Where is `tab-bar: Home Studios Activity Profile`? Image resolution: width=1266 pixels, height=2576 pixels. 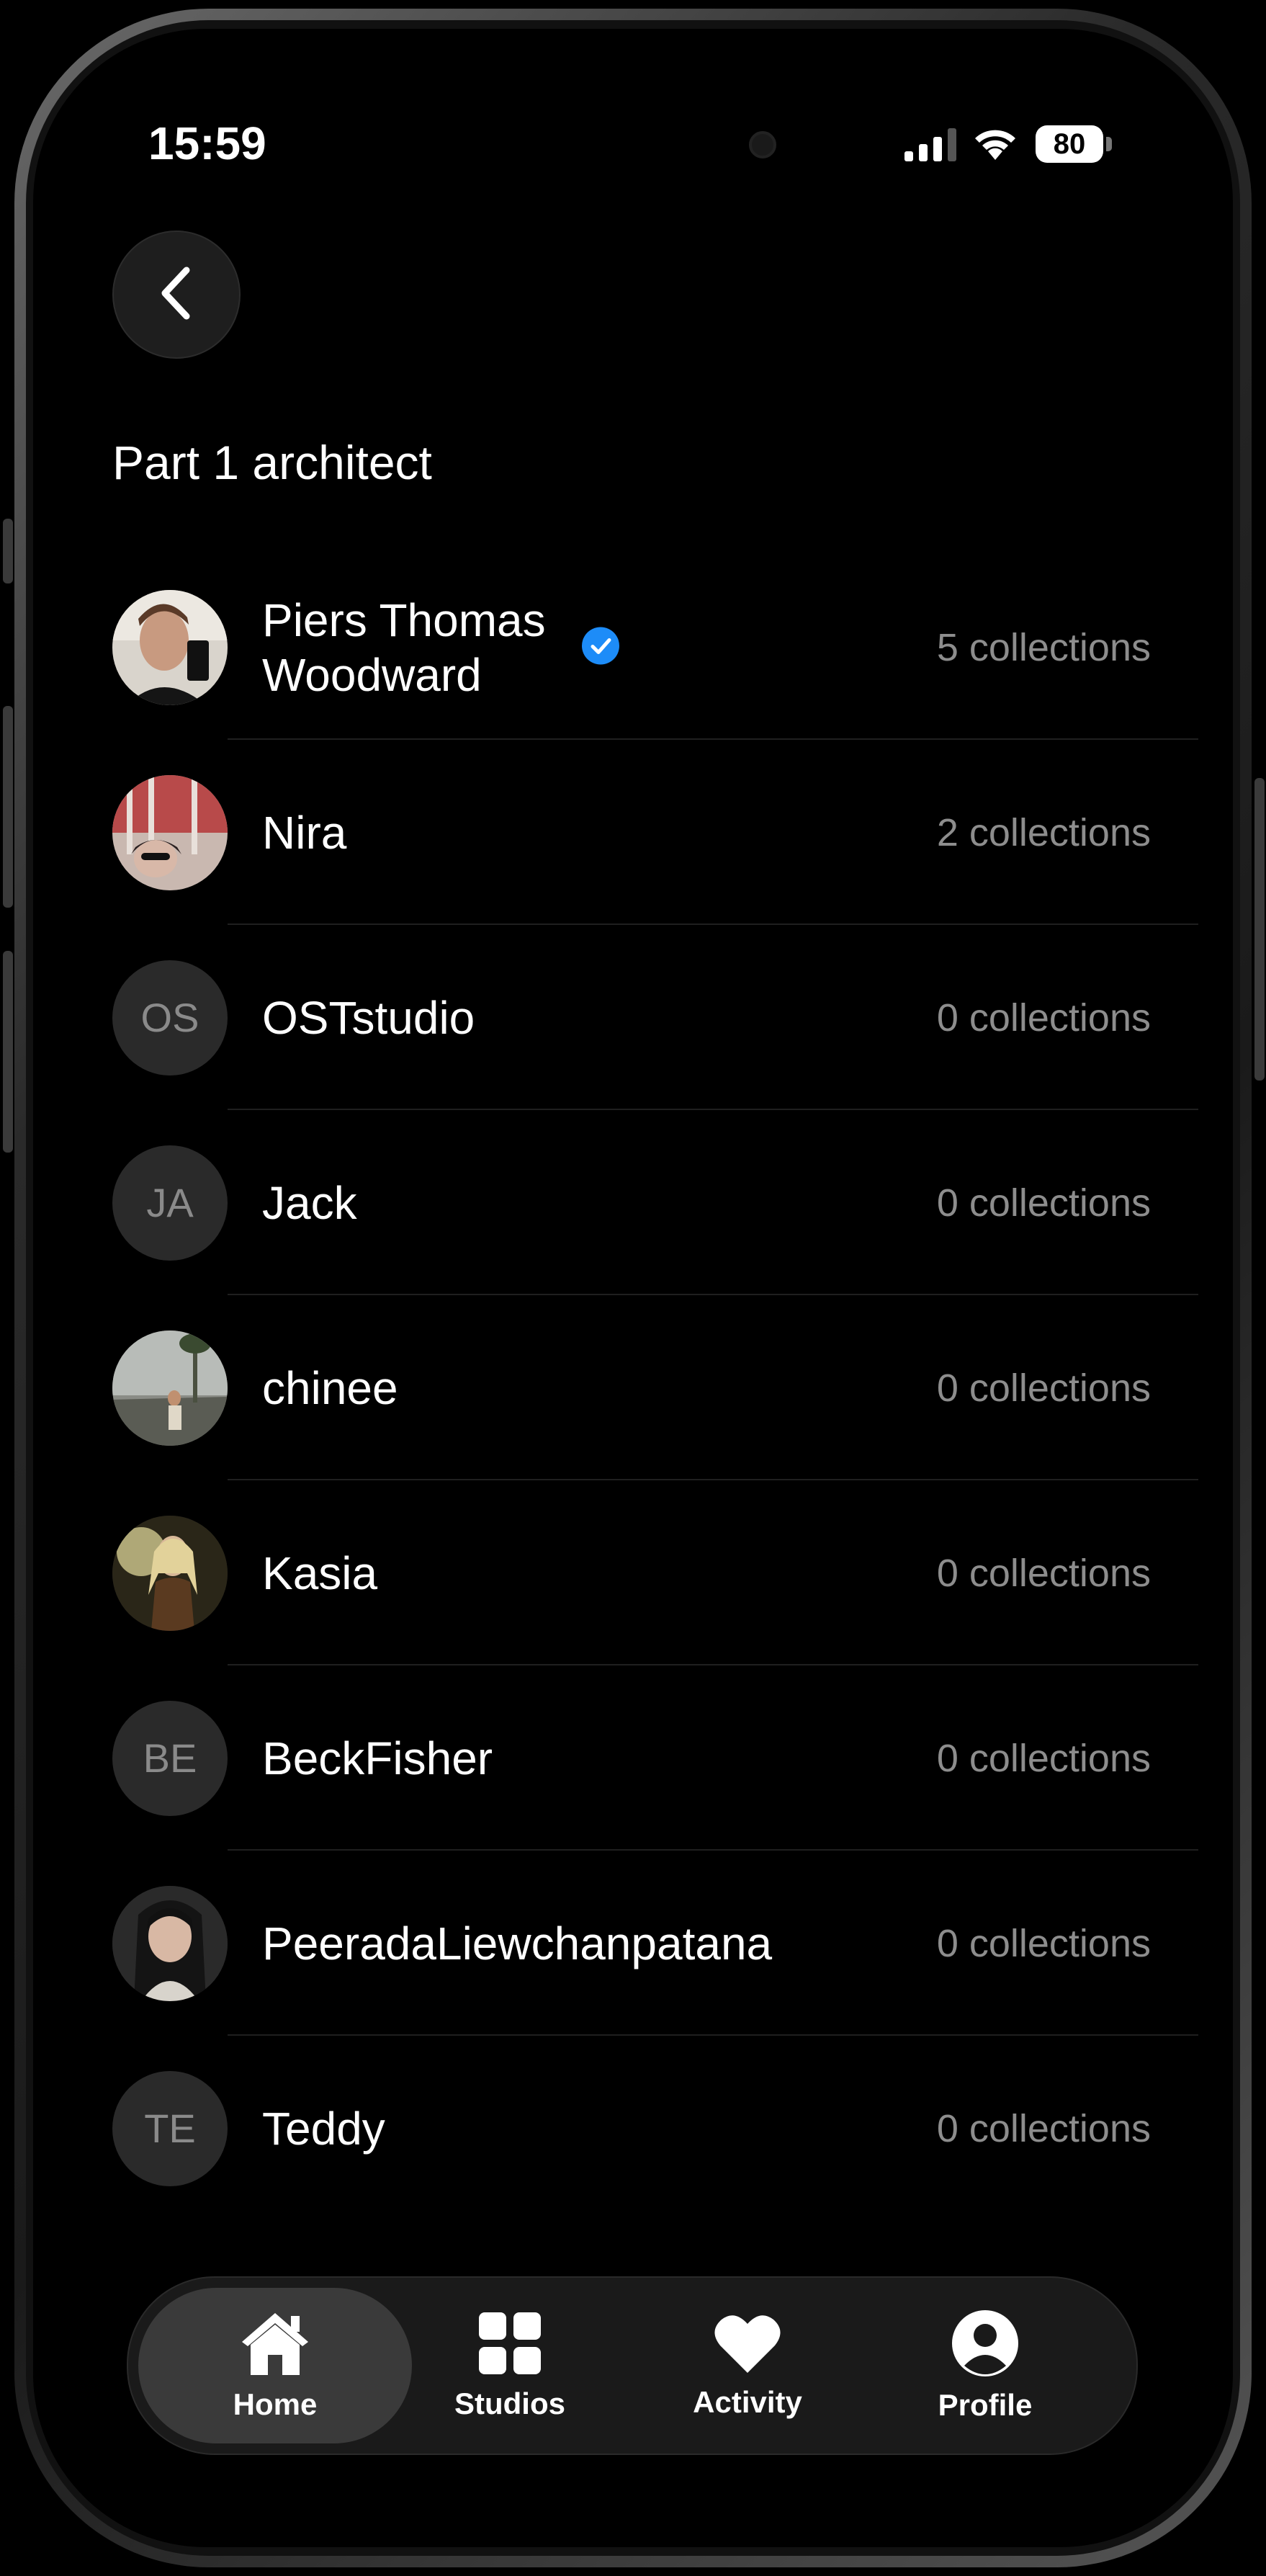 tab-bar: Home Studios Activity Profile is located at coordinates (633, 2365).